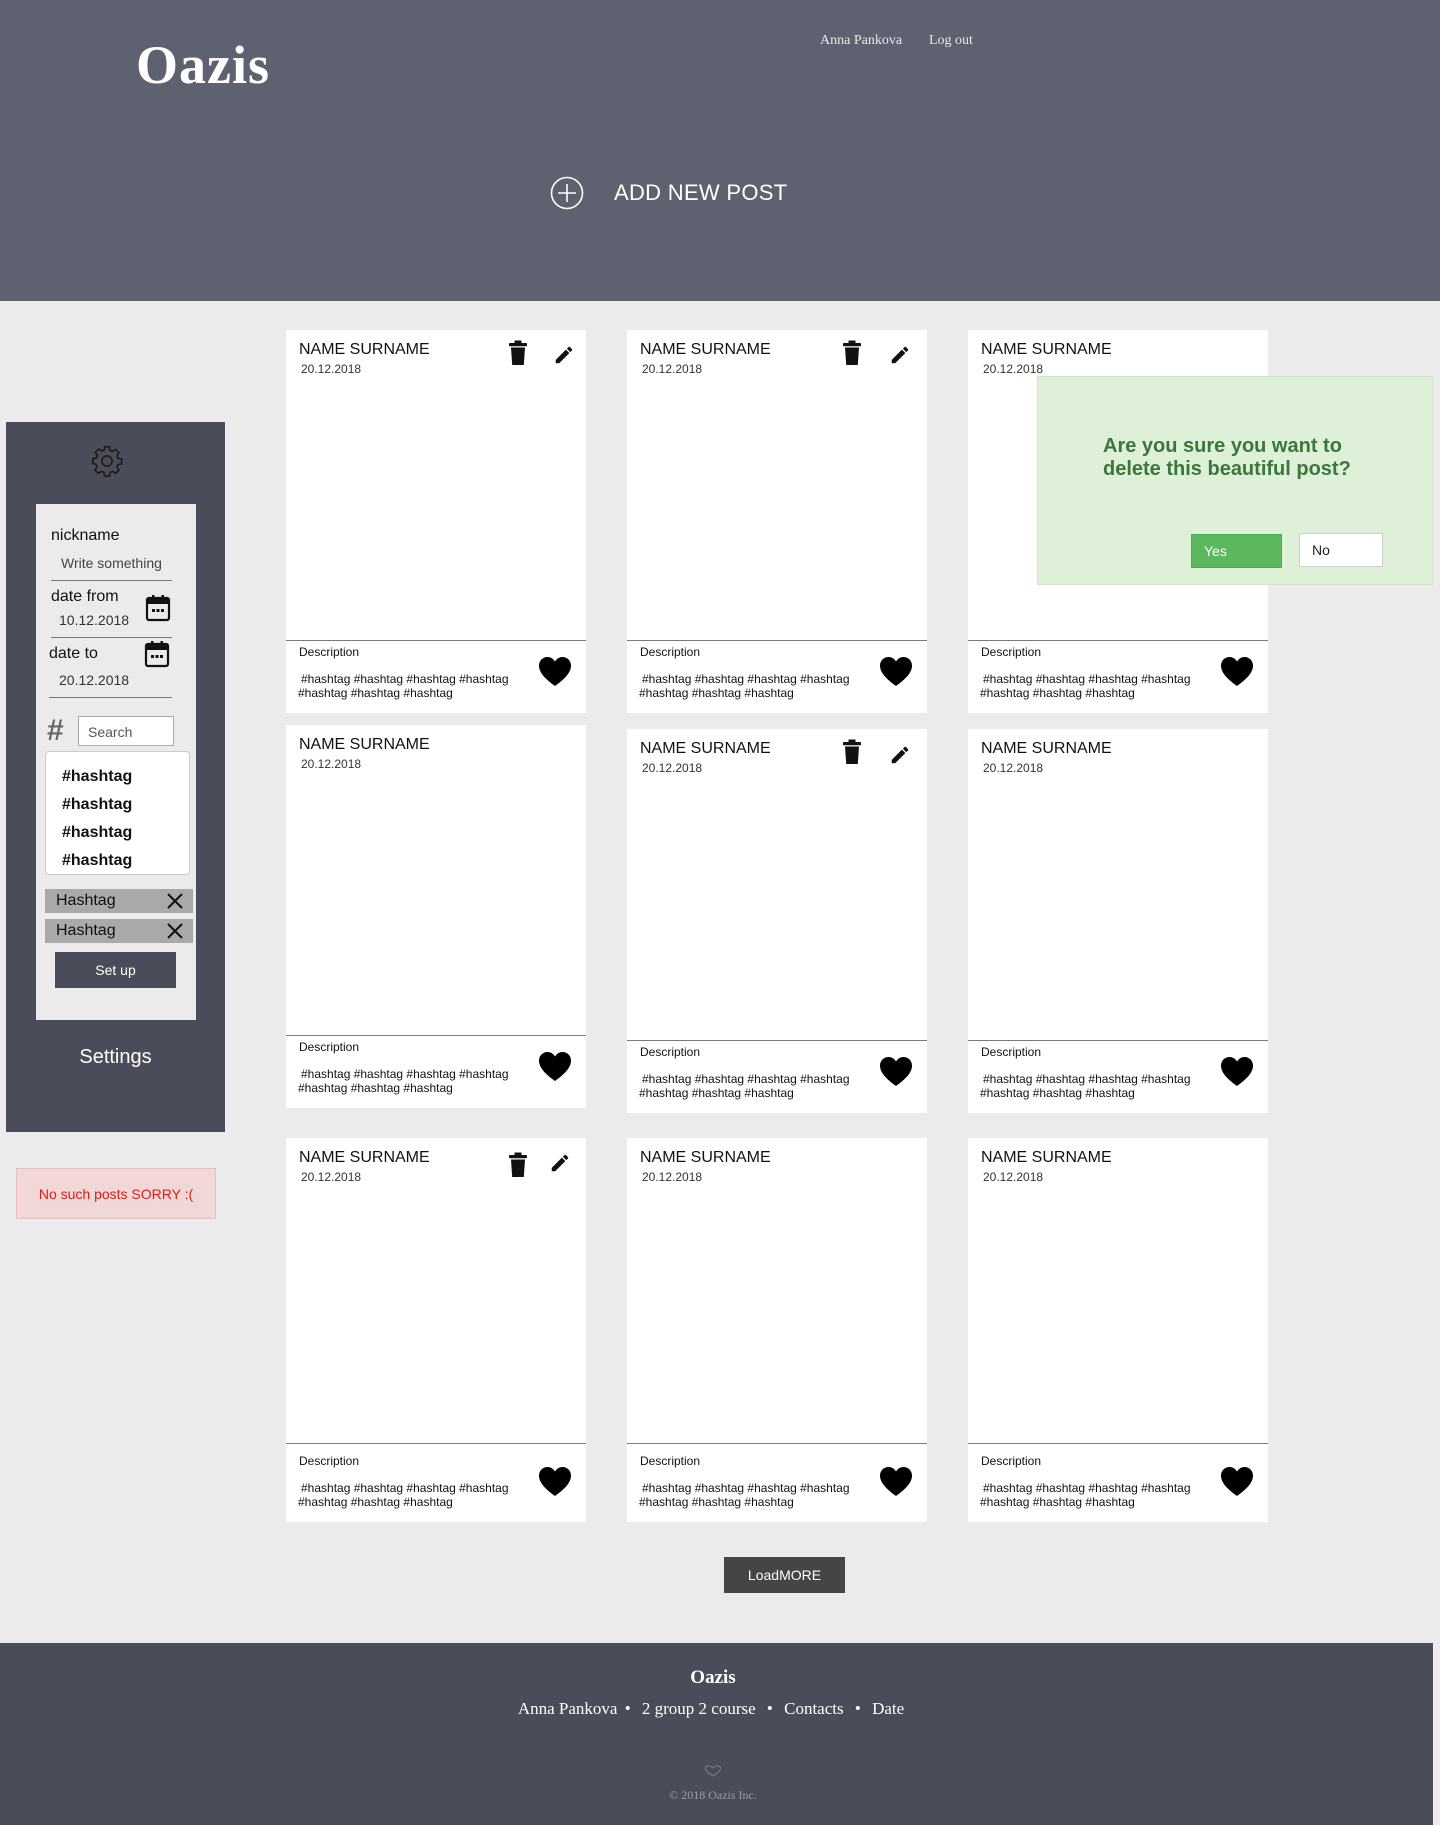  I want to click on footer-link-date: Date, so click(888, 1708).